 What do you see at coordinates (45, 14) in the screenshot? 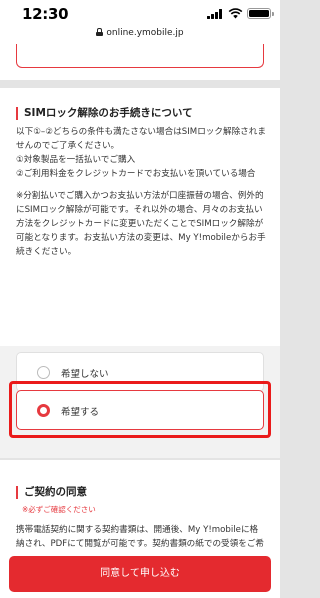
I see `status-time: 12:30` at bounding box center [45, 14].